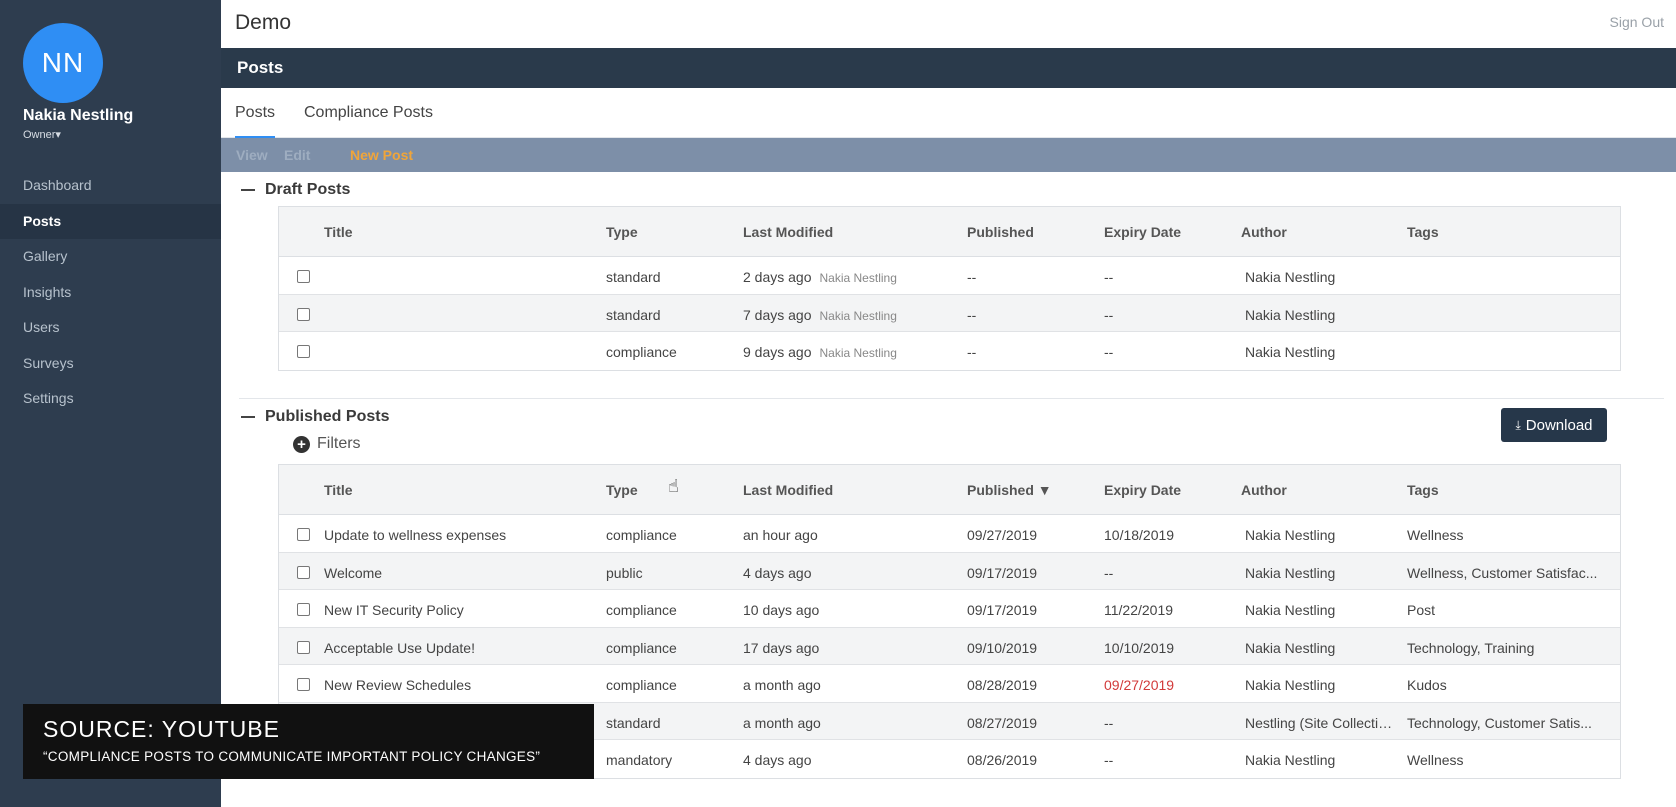  I want to click on last-modified-cell: 10 days ago, so click(781, 610).